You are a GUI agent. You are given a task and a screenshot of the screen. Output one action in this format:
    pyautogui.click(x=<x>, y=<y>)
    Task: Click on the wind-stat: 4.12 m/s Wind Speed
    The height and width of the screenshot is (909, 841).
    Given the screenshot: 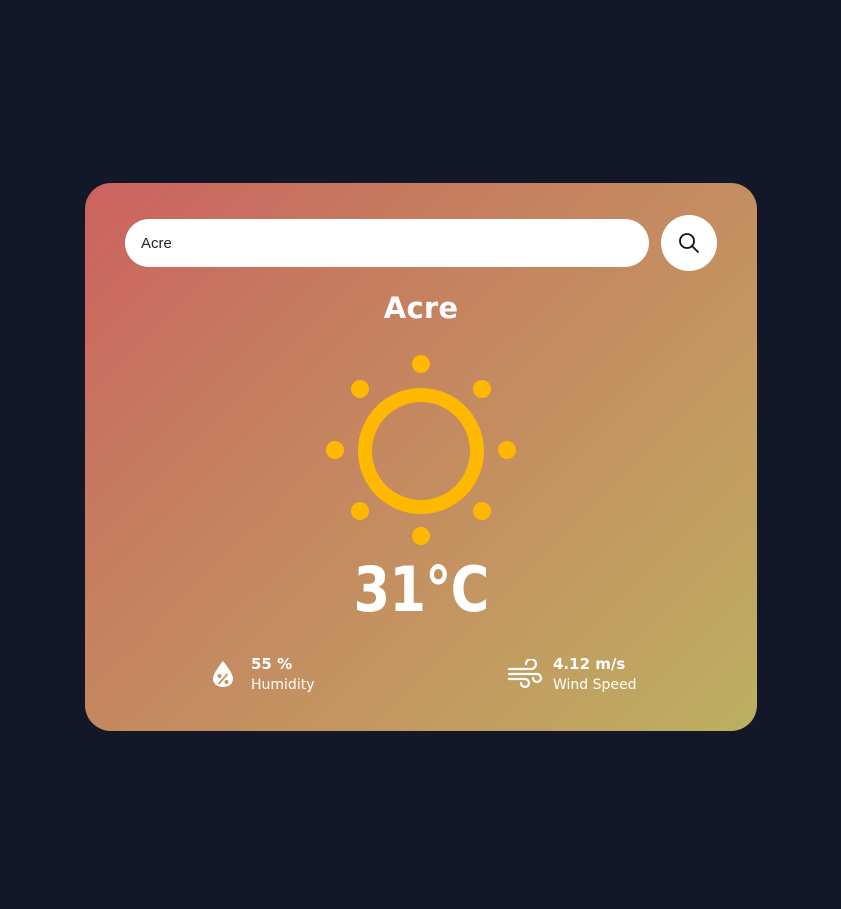 What is the action you would take?
    pyautogui.click(x=572, y=674)
    